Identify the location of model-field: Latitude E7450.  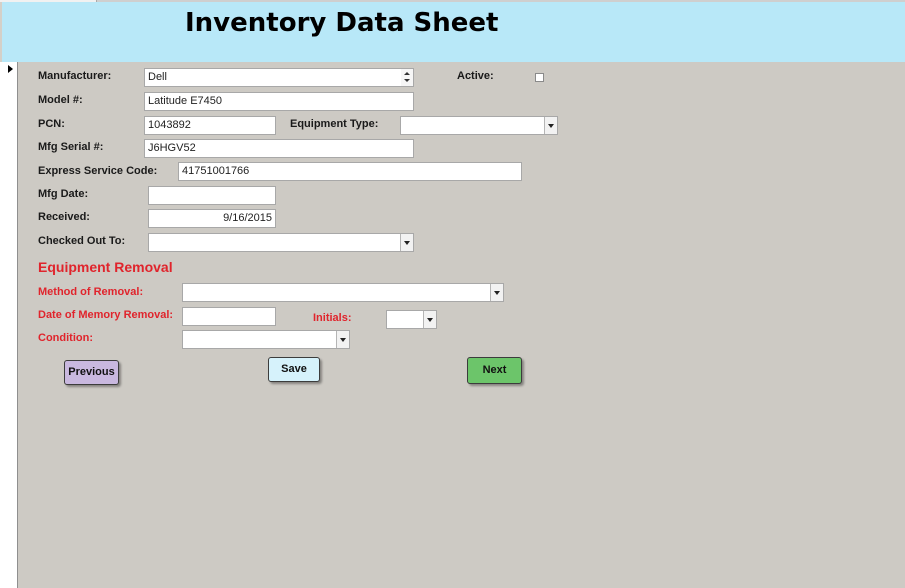
(279, 101).